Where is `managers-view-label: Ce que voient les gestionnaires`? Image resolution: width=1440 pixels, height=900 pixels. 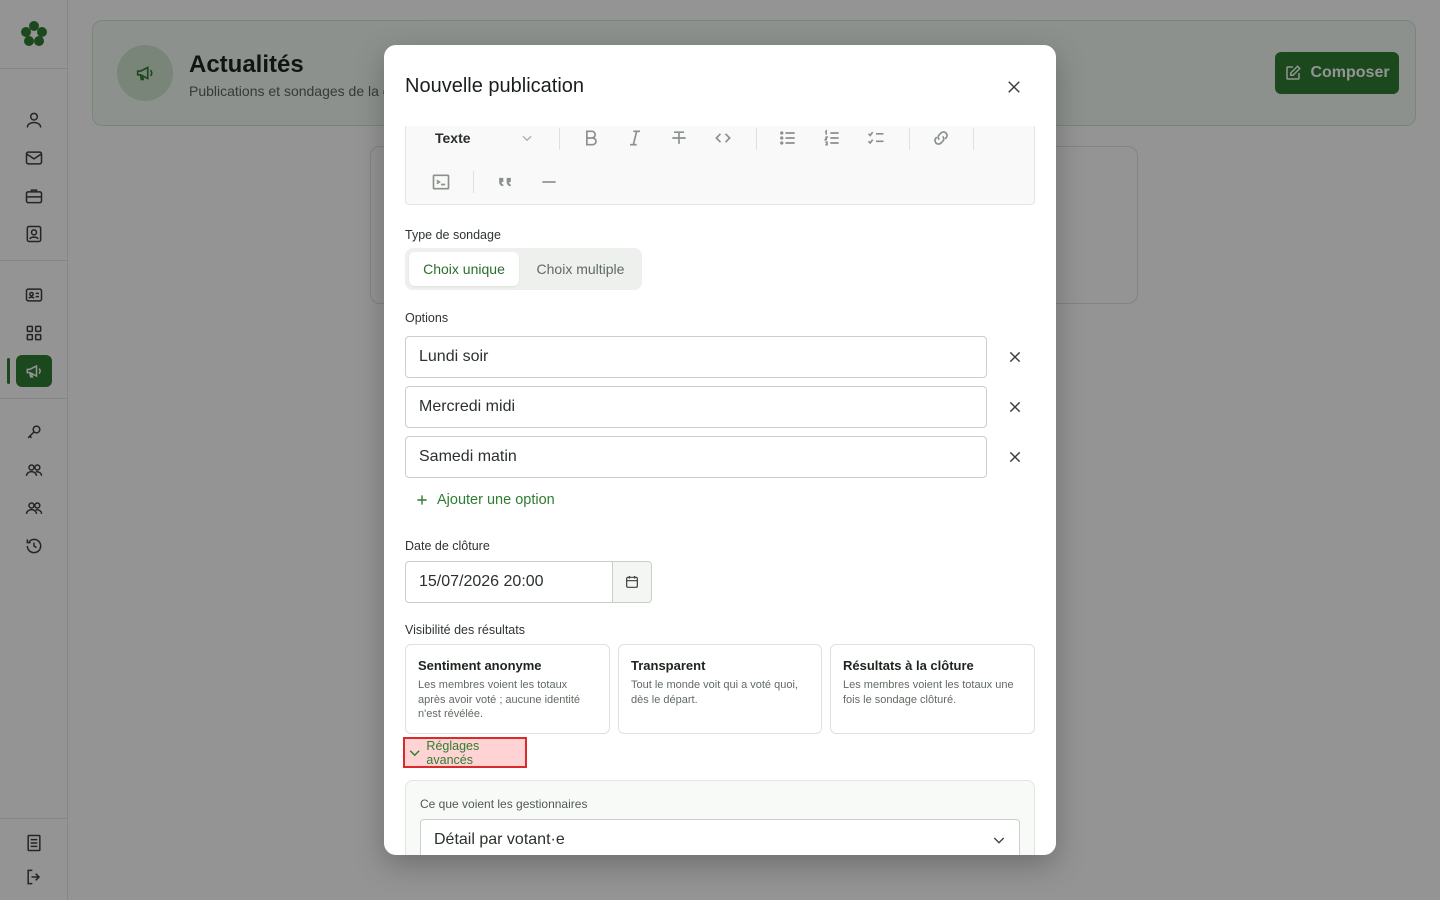
managers-view-label: Ce que voient les gestionnaires is located at coordinates (504, 804).